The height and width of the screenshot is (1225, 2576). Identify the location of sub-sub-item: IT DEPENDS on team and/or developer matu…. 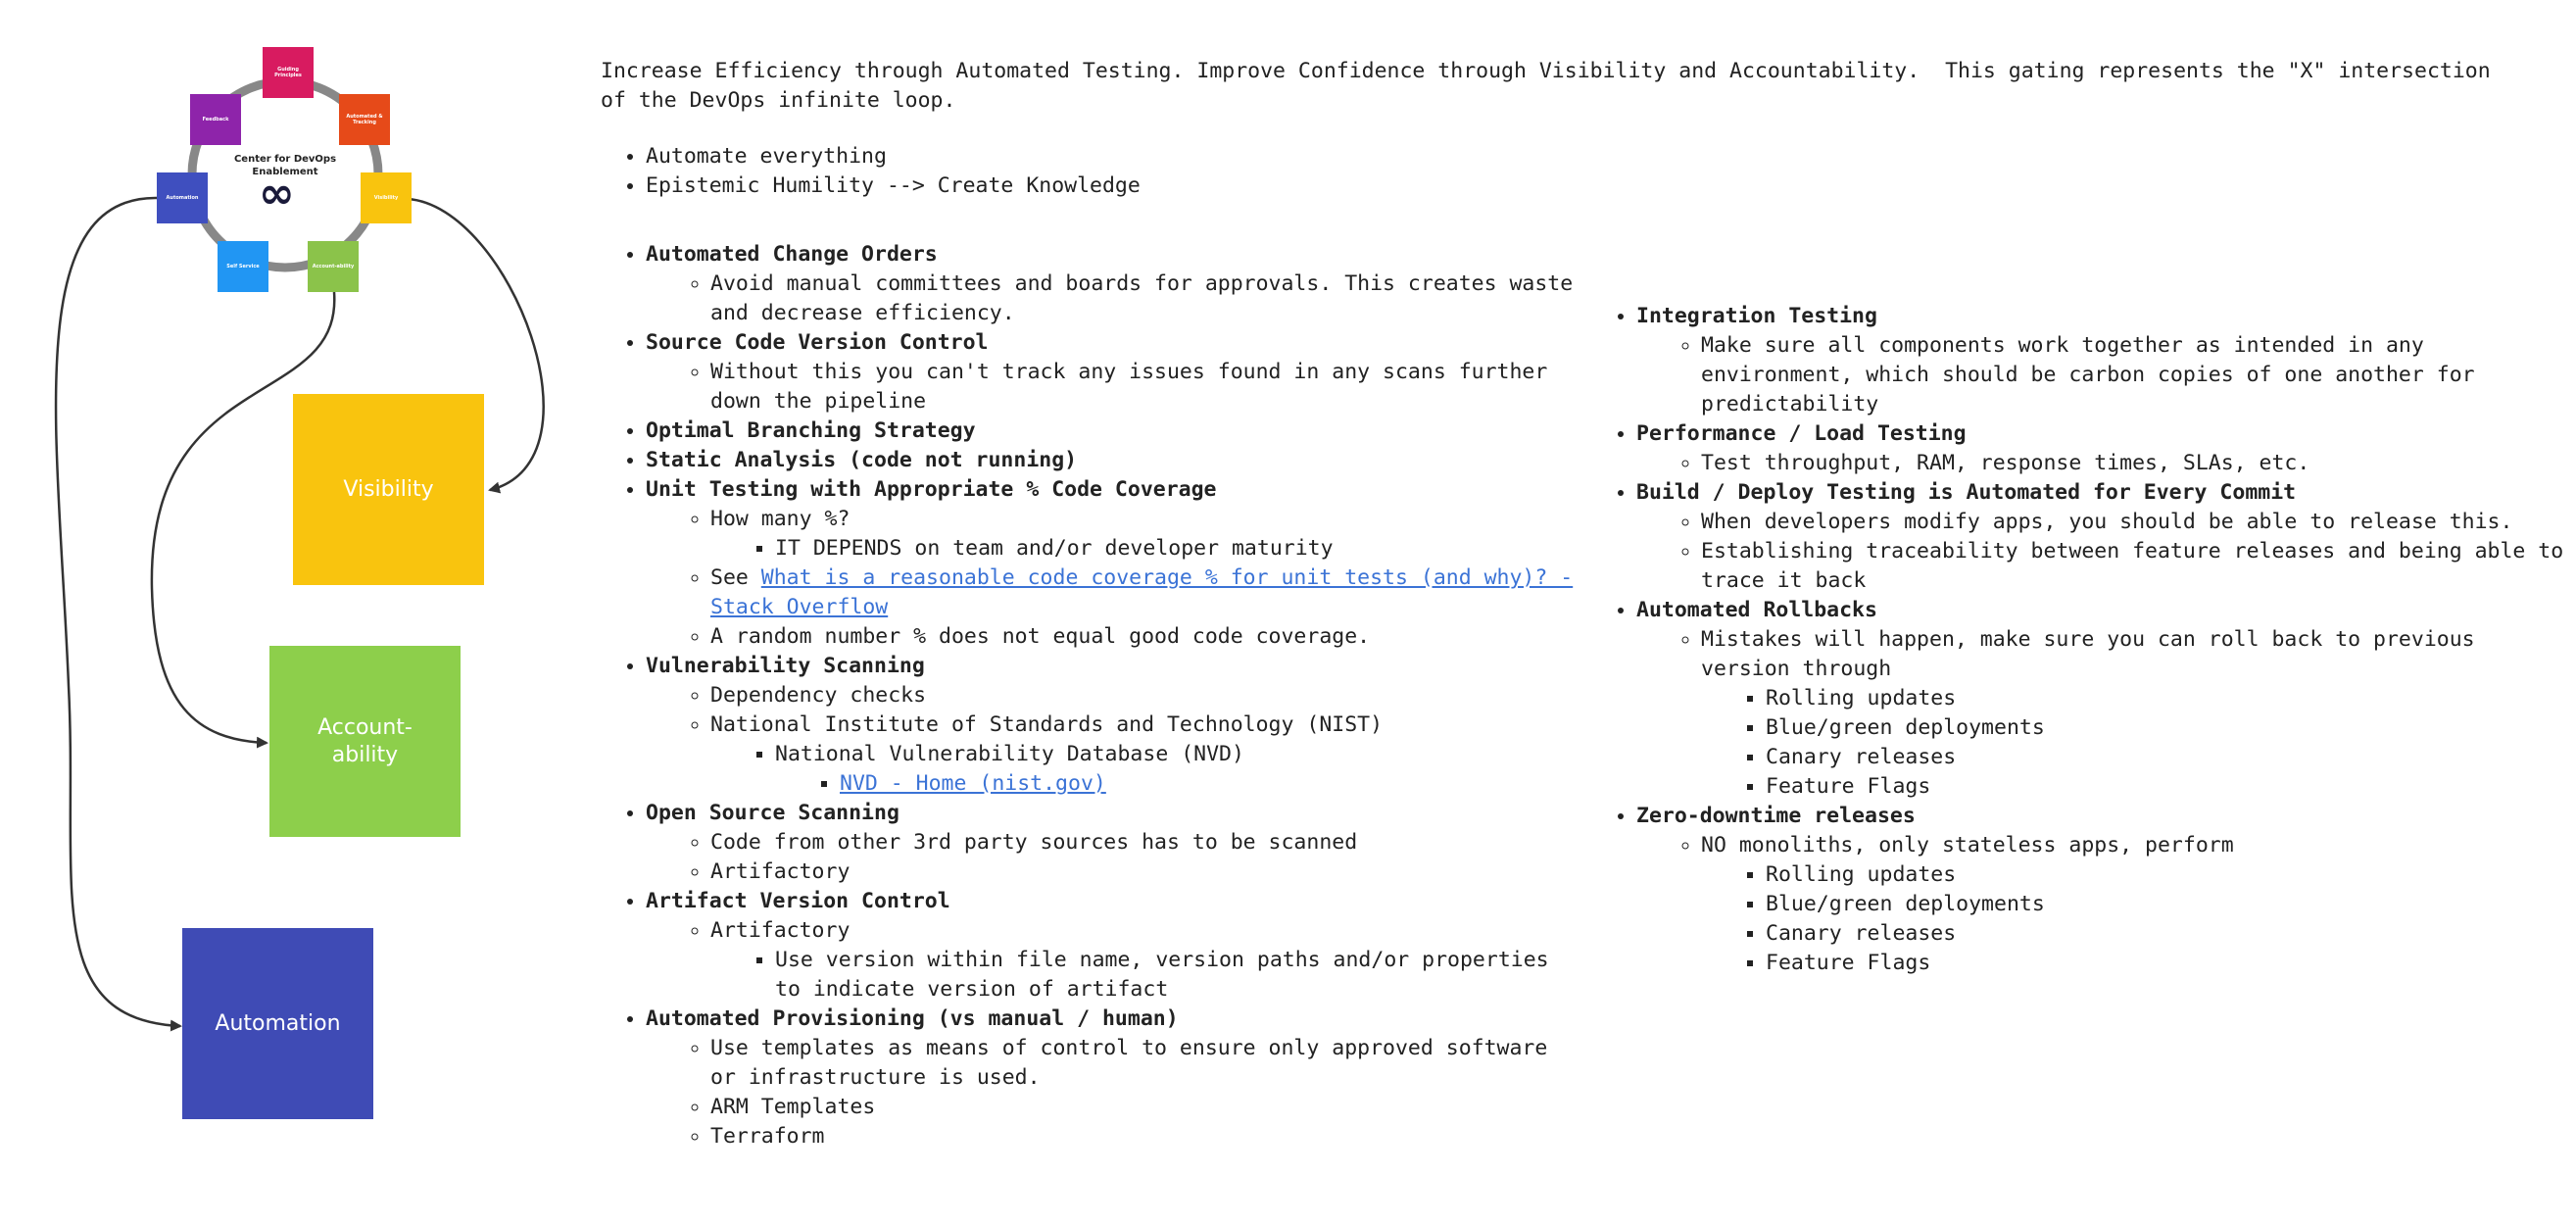
(1177, 549).